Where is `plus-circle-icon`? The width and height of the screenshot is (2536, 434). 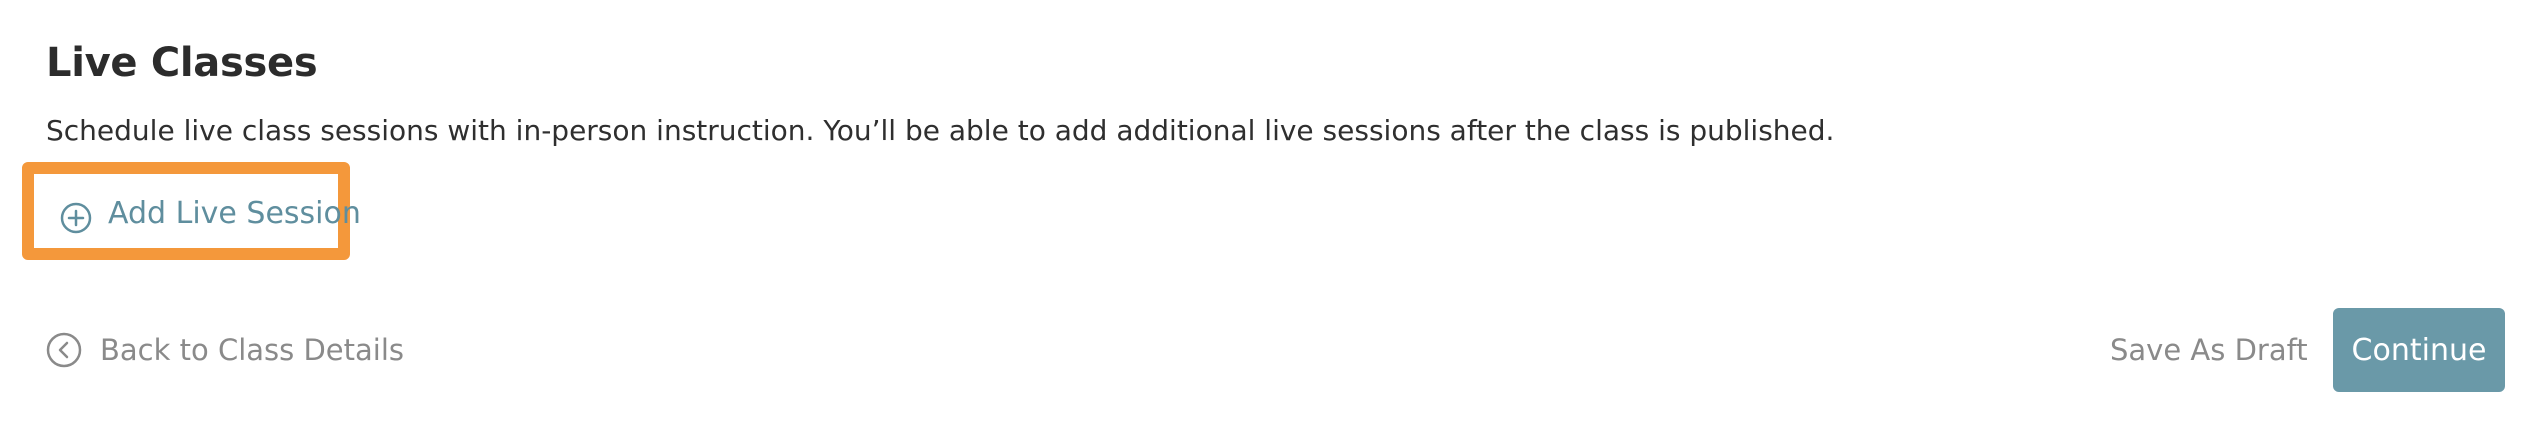
plus-circle-icon is located at coordinates (76, 218).